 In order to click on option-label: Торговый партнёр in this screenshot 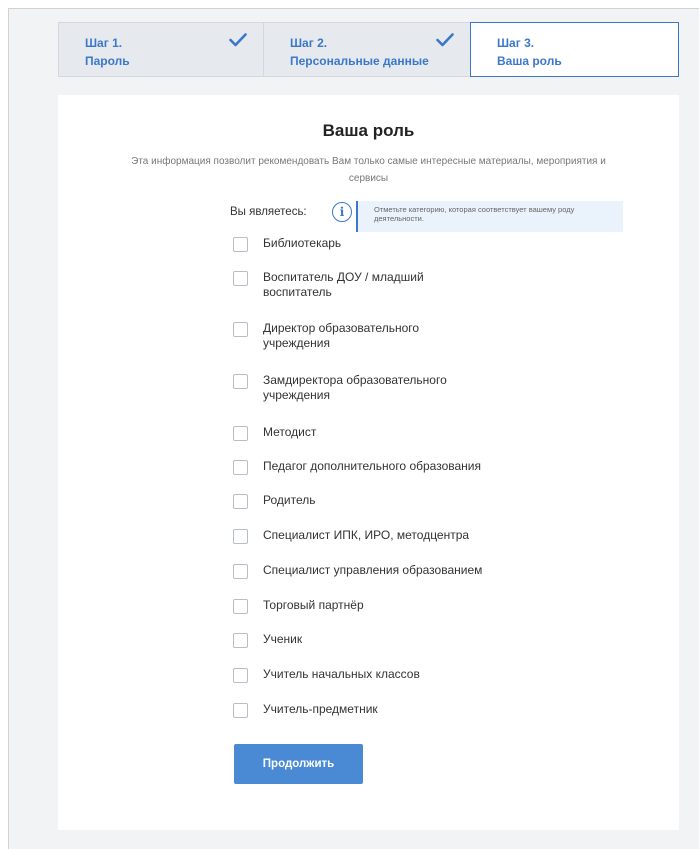, I will do `click(313, 605)`.